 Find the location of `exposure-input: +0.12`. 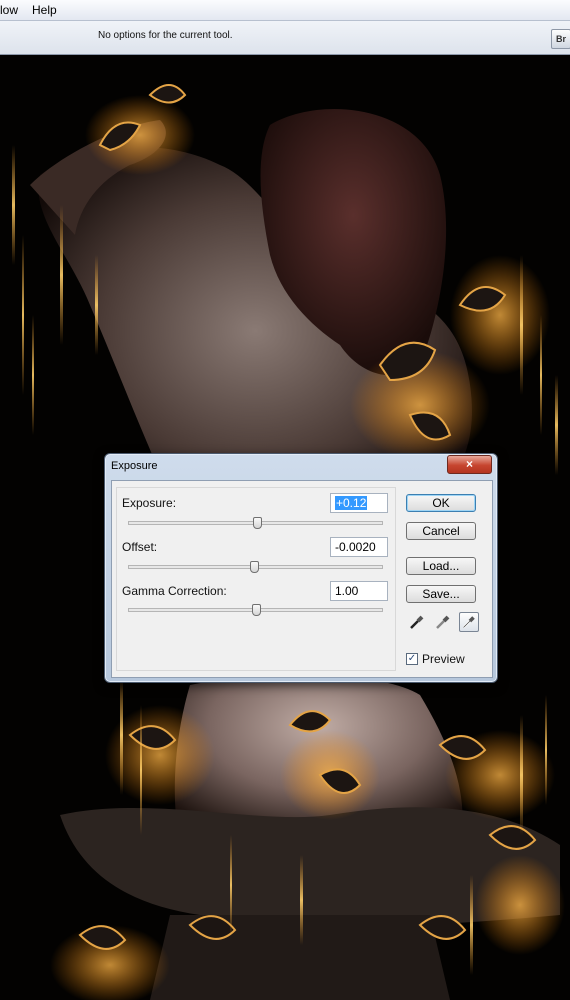

exposure-input: +0.12 is located at coordinates (359, 503).